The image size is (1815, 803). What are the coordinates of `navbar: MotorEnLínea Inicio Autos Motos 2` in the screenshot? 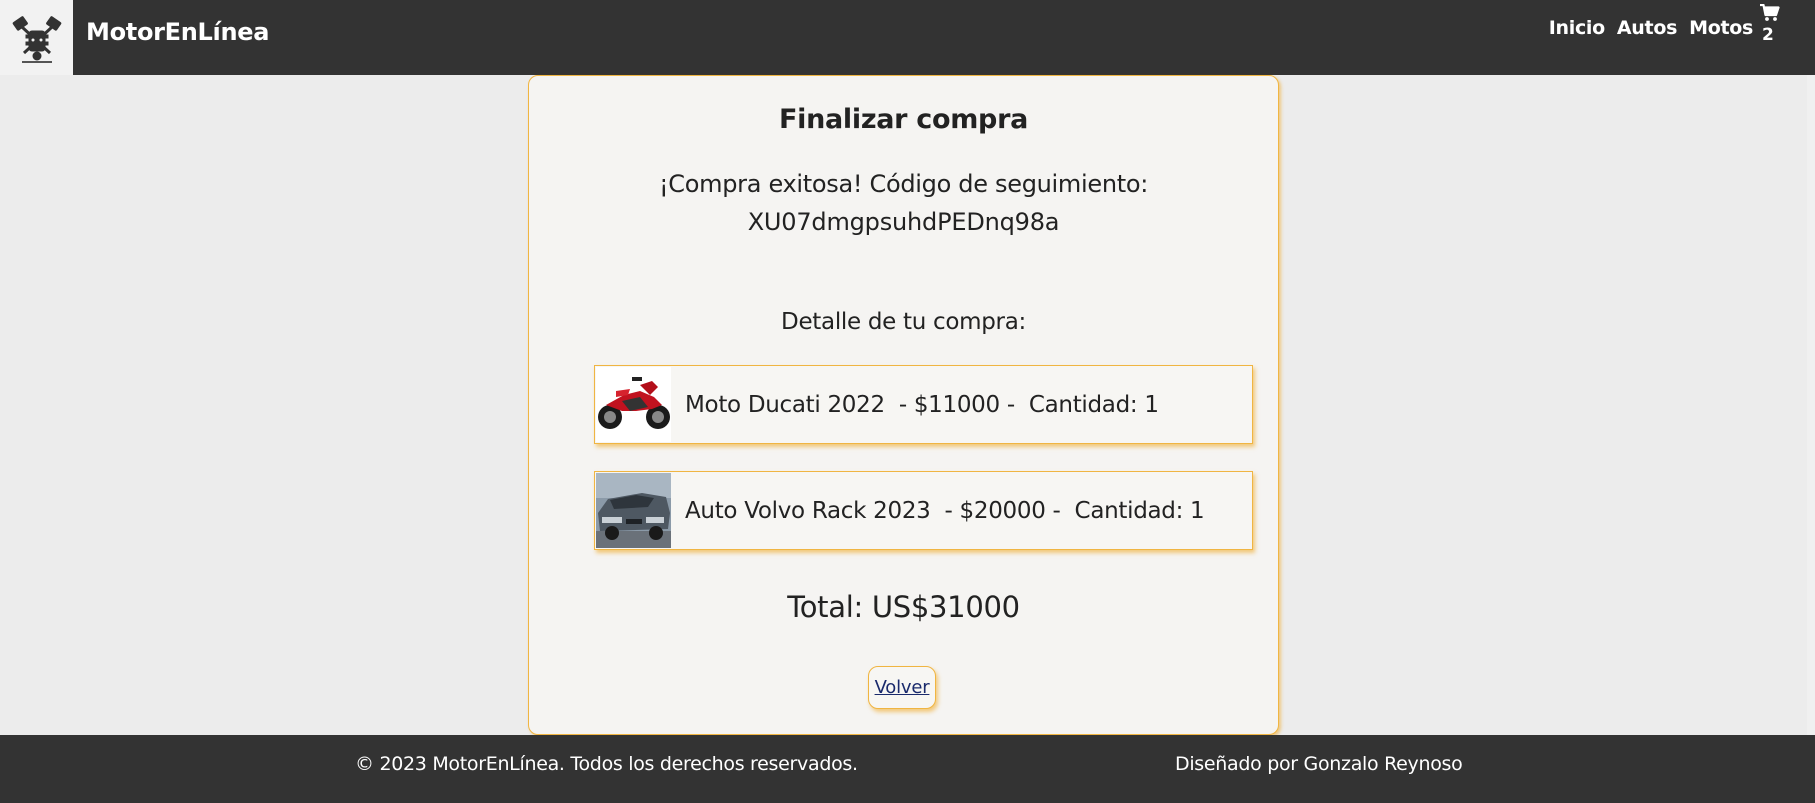 It's located at (907, 37).